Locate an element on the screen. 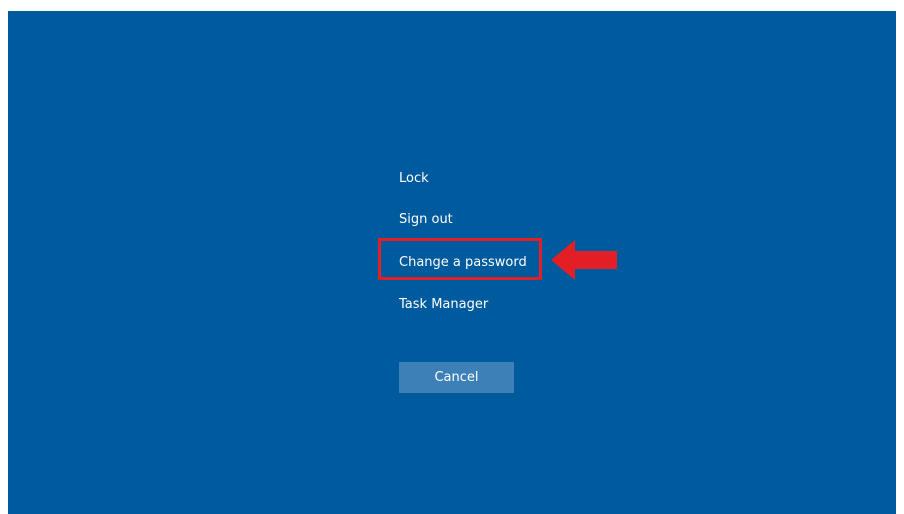 The image size is (904, 514). red-arrow-left-icon is located at coordinates (584, 260).